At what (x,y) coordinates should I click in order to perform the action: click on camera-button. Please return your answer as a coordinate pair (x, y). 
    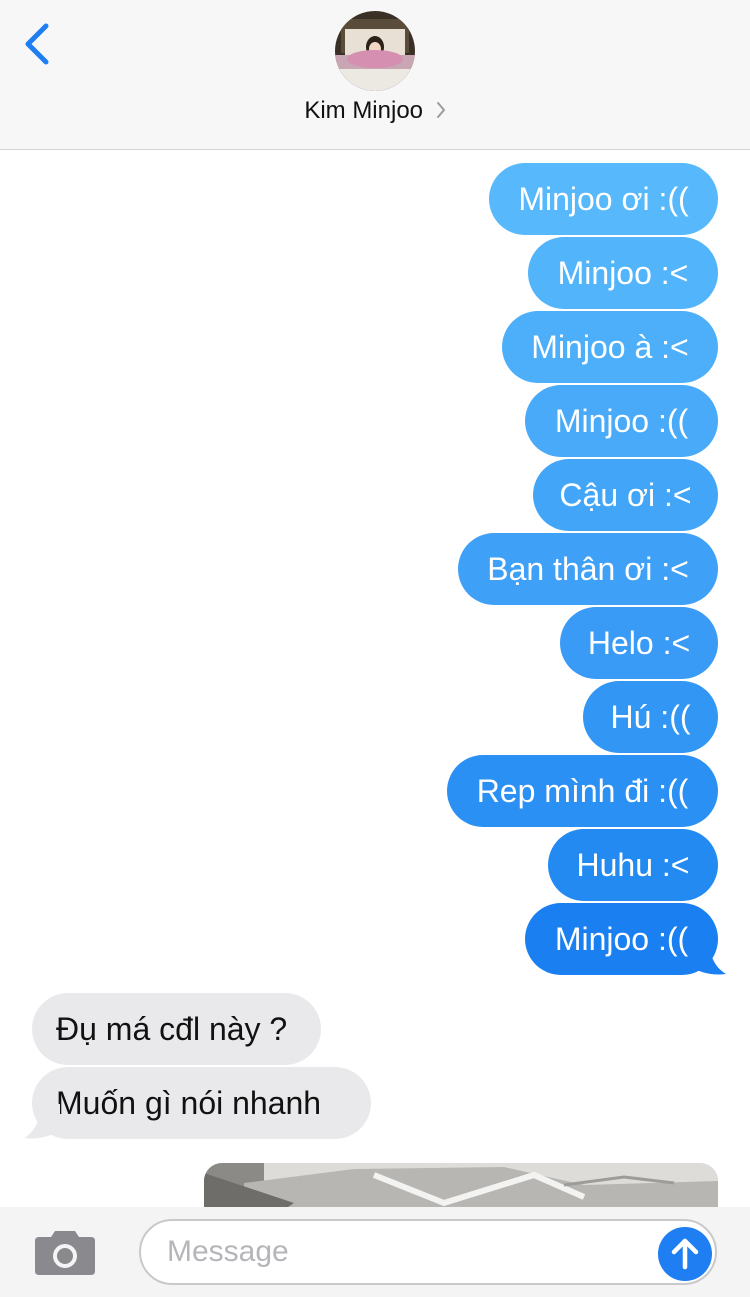
    Looking at the image, I should click on (65, 1252).